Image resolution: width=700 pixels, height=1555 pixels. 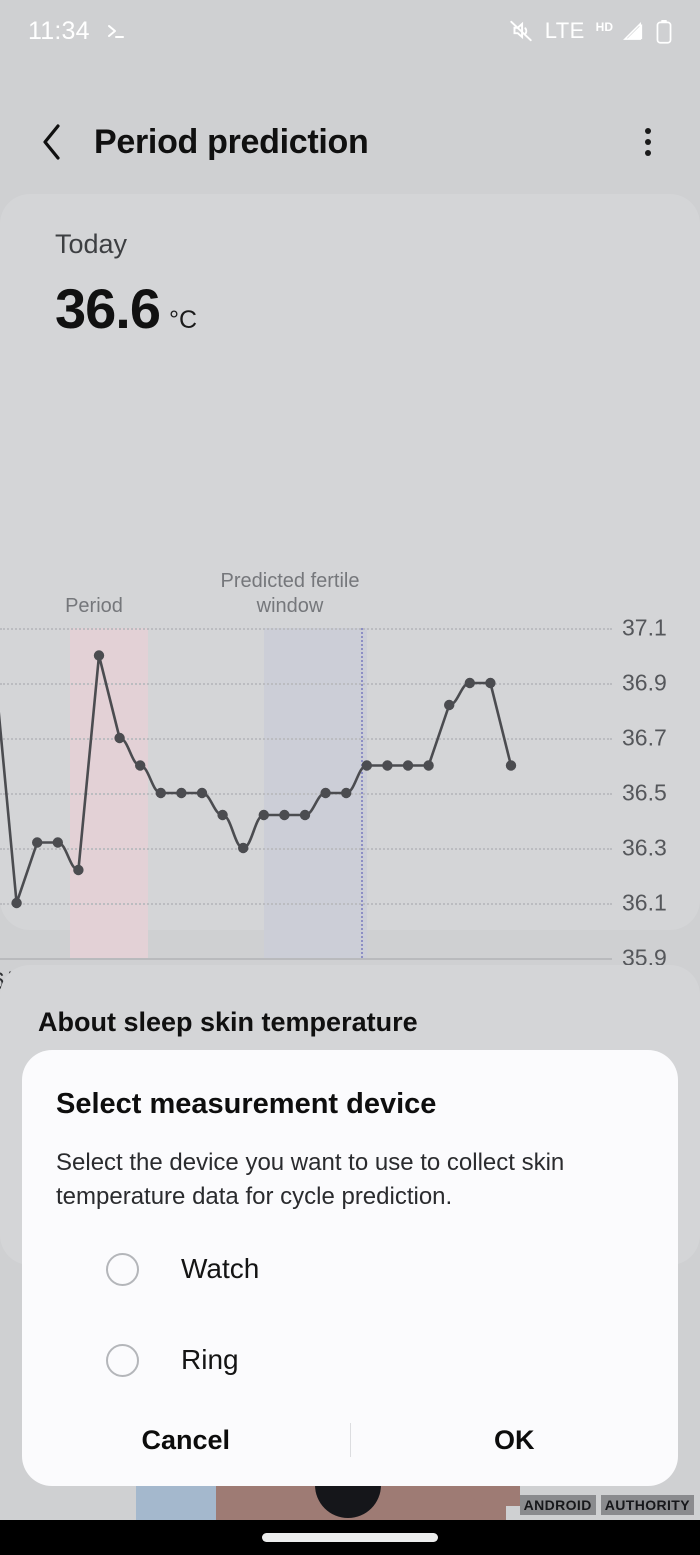 I want to click on page-title: Period prediction, so click(x=231, y=141).